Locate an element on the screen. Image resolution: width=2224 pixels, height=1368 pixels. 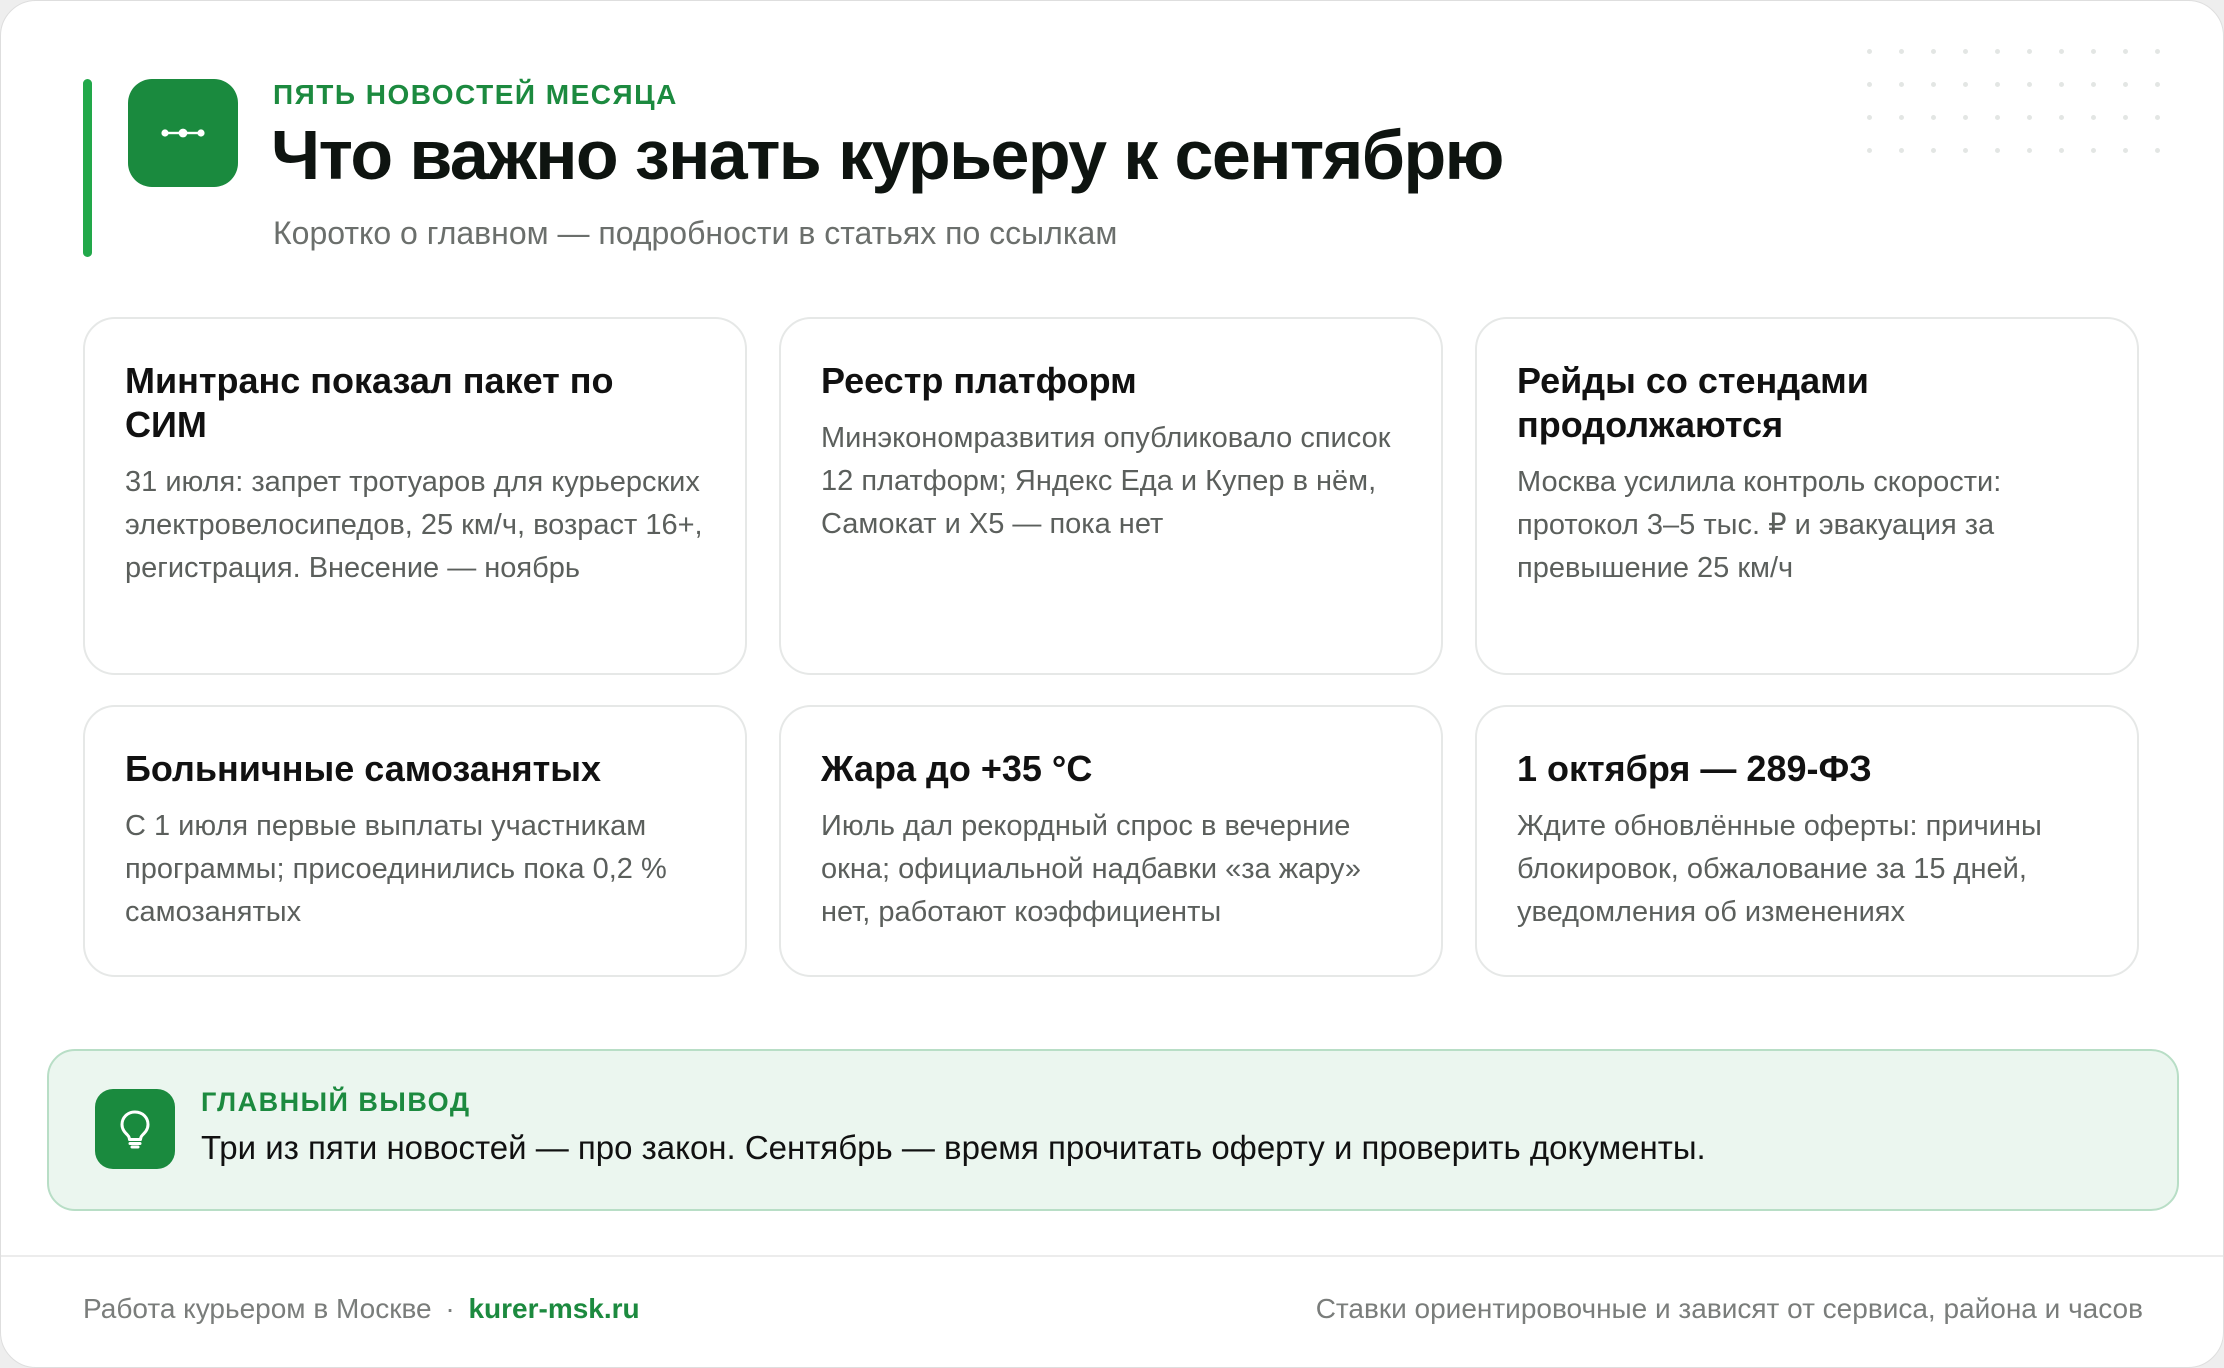
footer-divider is located at coordinates (1112, 1256).